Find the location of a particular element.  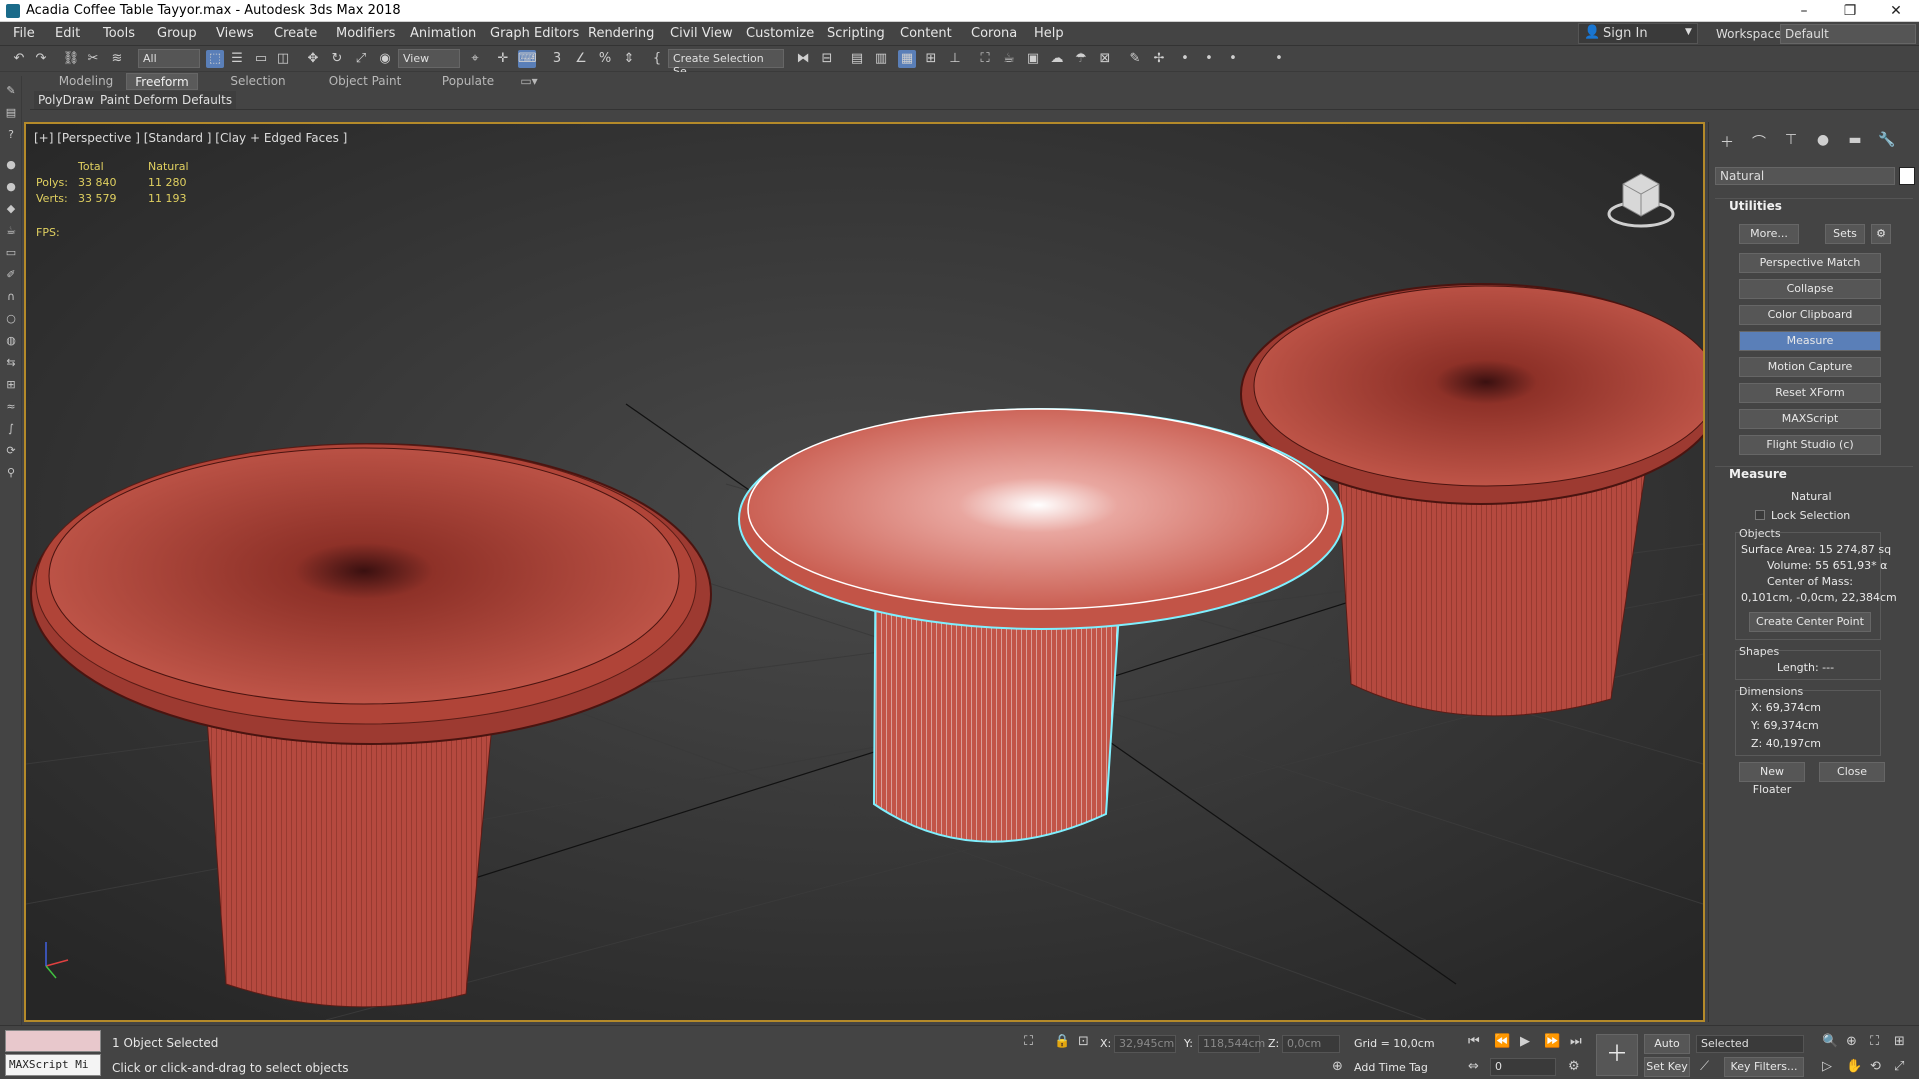

color-clipboard-button: Color Clipboard is located at coordinates (1810, 315).